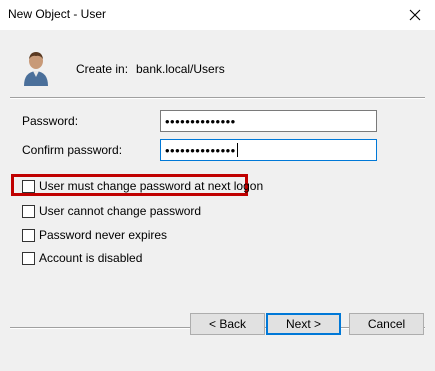 This screenshot has height=371, width=435. I want to click on cancel-button: Cancel, so click(386, 324).